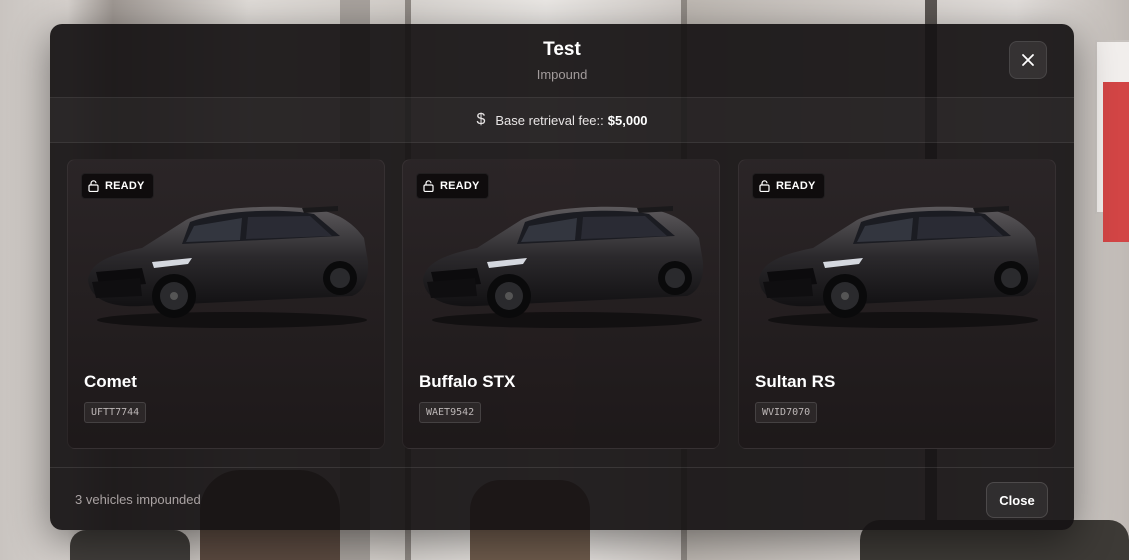  What do you see at coordinates (795, 381) in the screenshot?
I see `vehicle-name: Sultan RS` at bounding box center [795, 381].